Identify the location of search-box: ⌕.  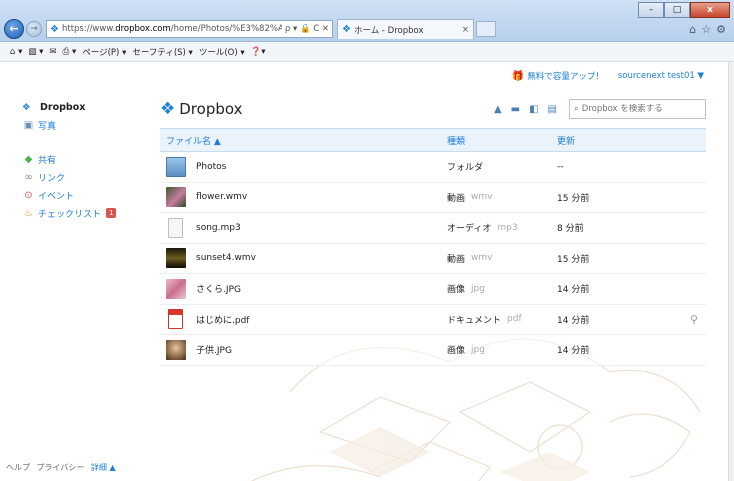
(637, 109).